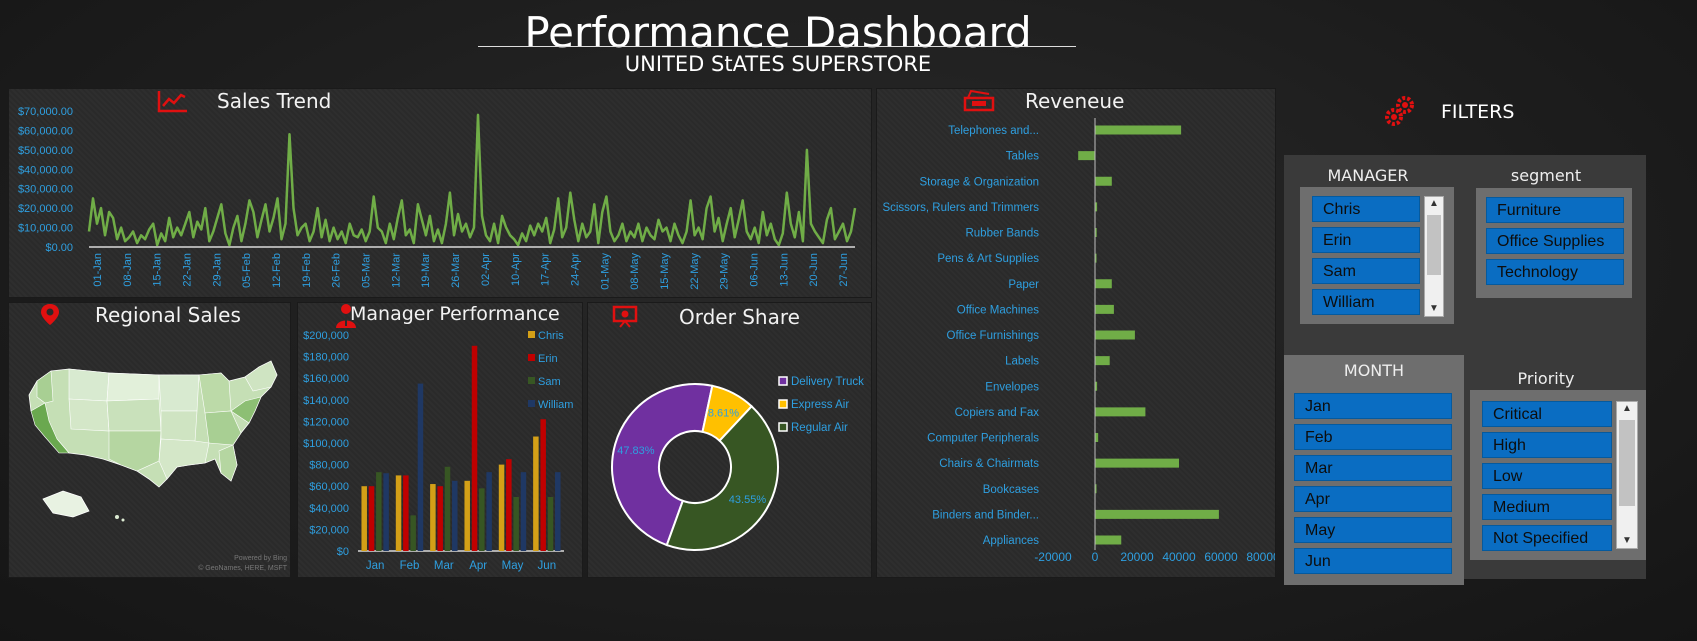 The height and width of the screenshot is (641, 1697). Describe the element at coordinates (993, 336) in the screenshot. I see `category-label: Office Furnishings` at that location.